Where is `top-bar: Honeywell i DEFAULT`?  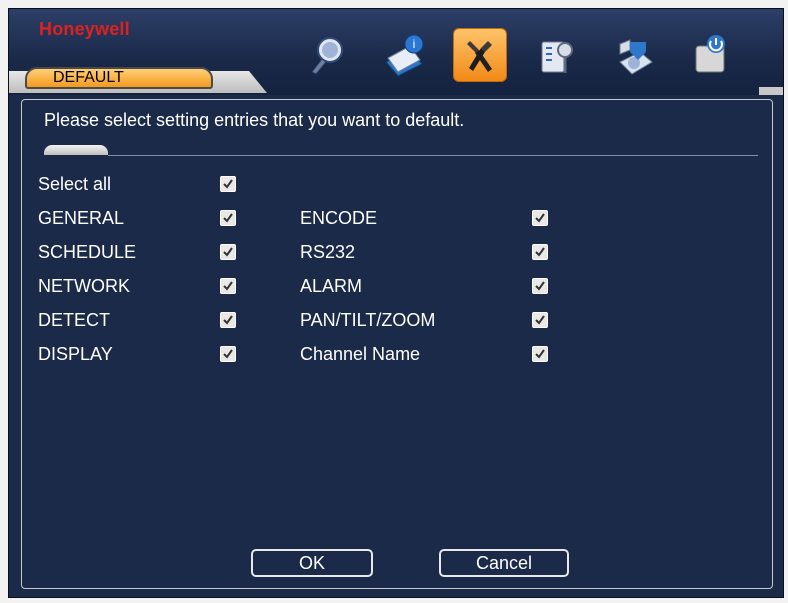
top-bar: Honeywell i DEFAULT is located at coordinates (396, 52).